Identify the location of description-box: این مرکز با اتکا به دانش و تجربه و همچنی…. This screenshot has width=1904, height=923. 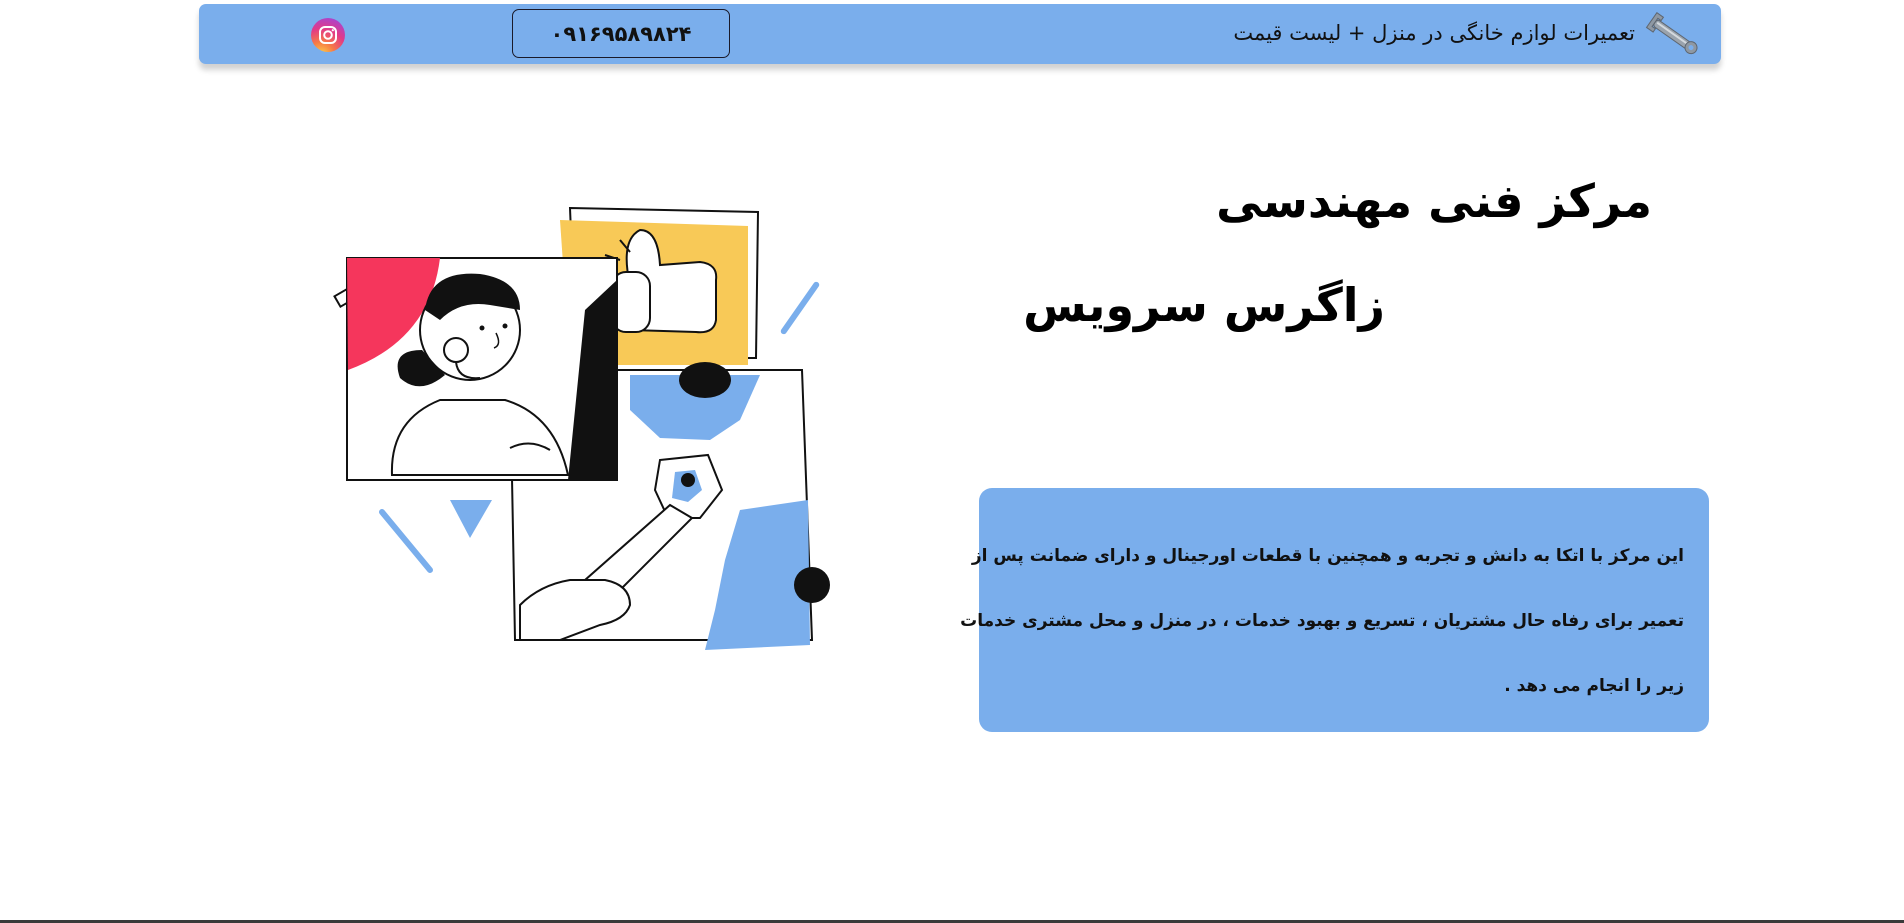
(1334, 610).